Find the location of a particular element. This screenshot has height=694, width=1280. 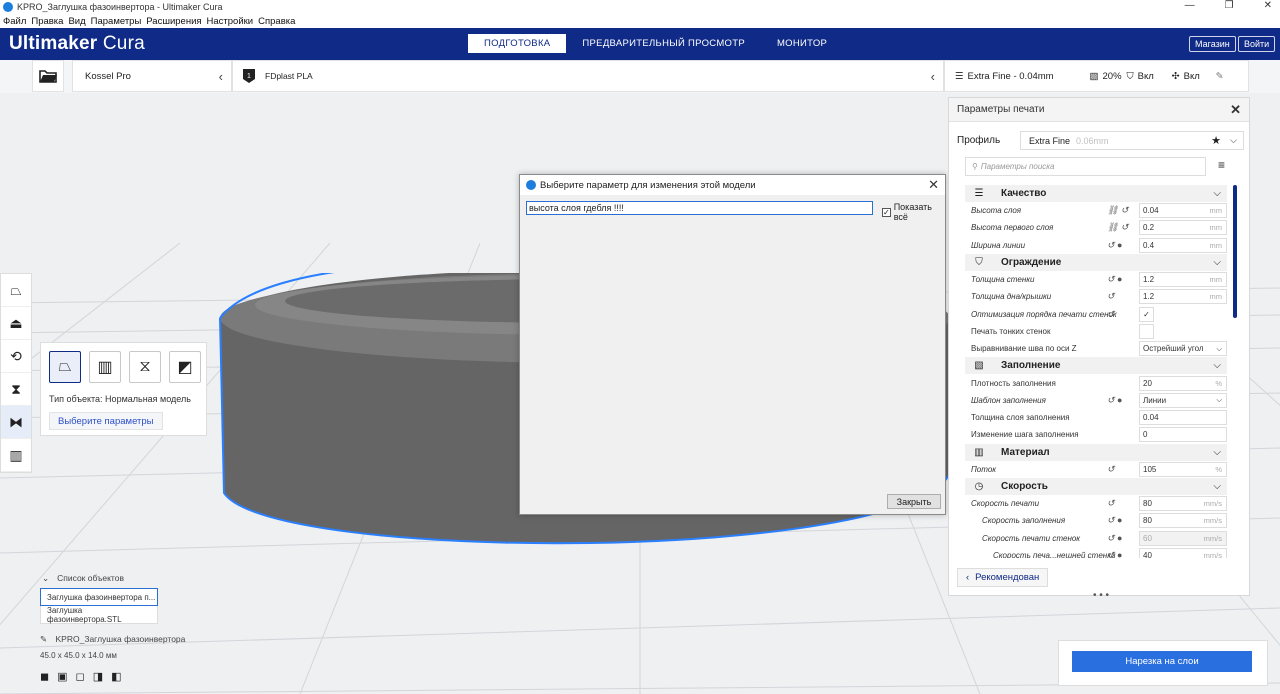

setting-input: 40 mm/s is located at coordinates (1183, 552).